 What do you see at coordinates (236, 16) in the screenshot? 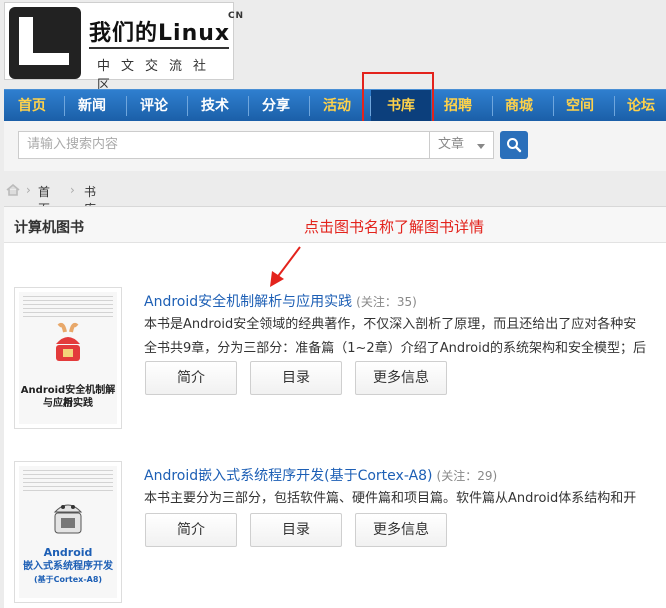
I see `logo-superscript: CN` at bounding box center [236, 16].